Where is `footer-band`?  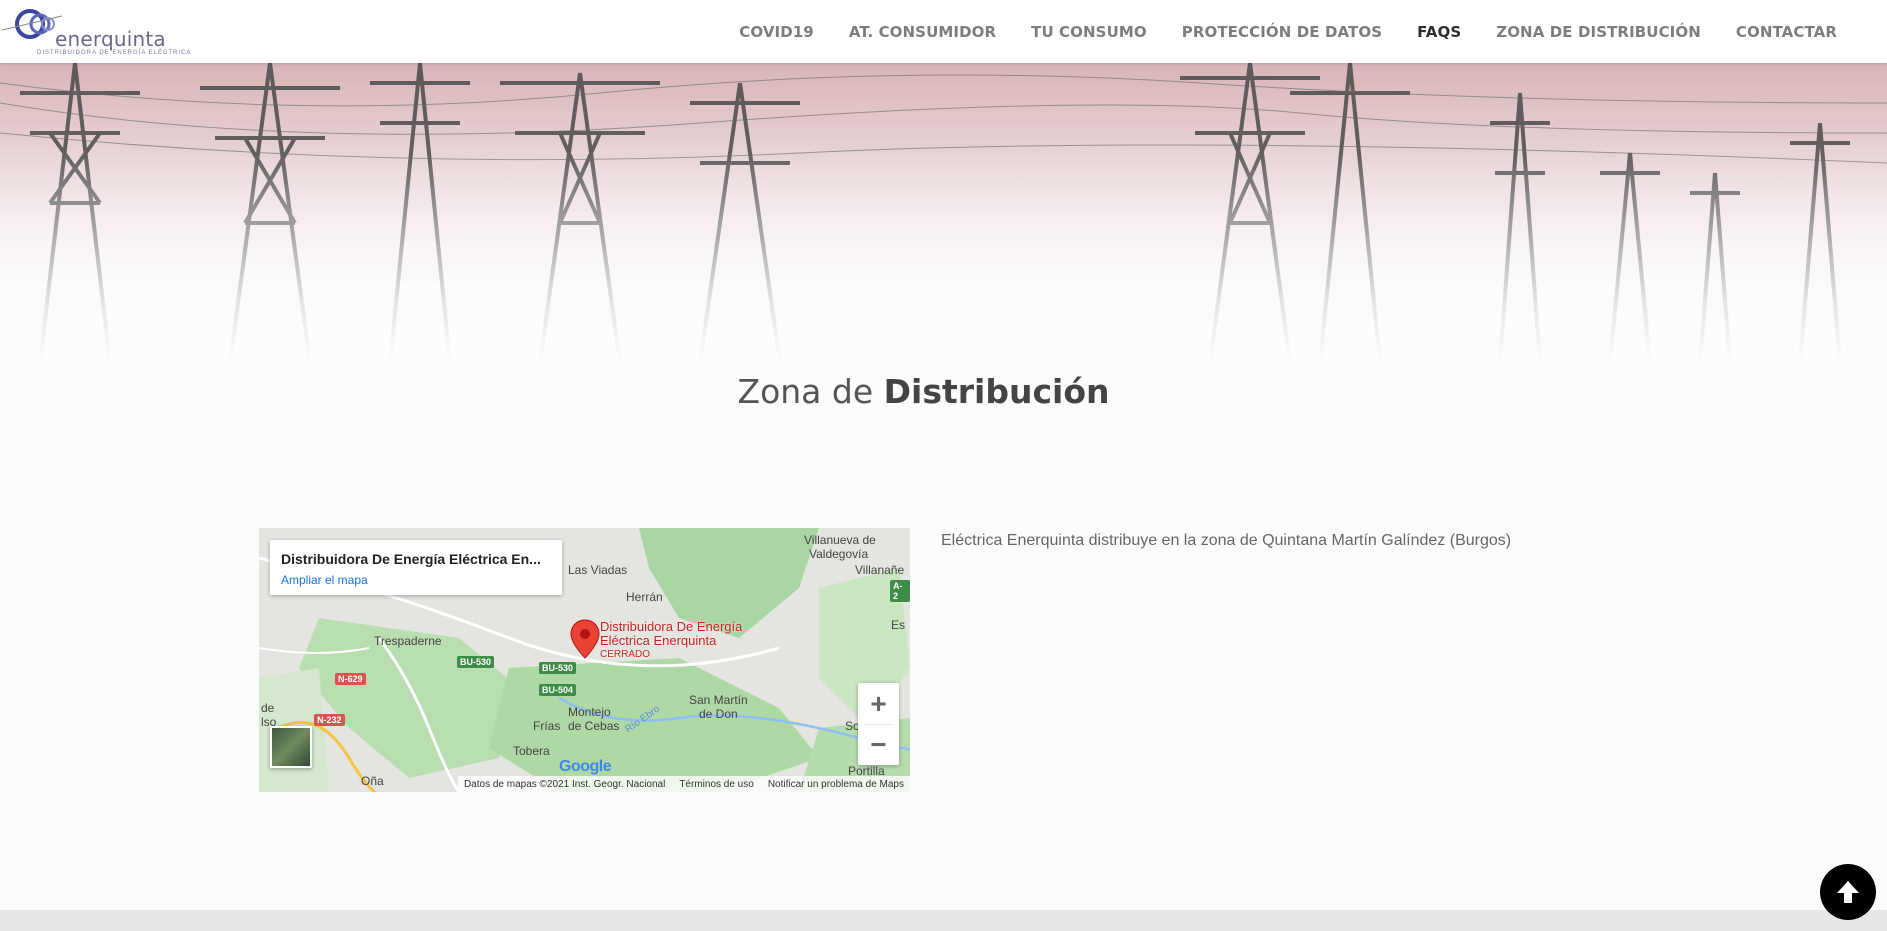 footer-band is located at coordinates (943, 920).